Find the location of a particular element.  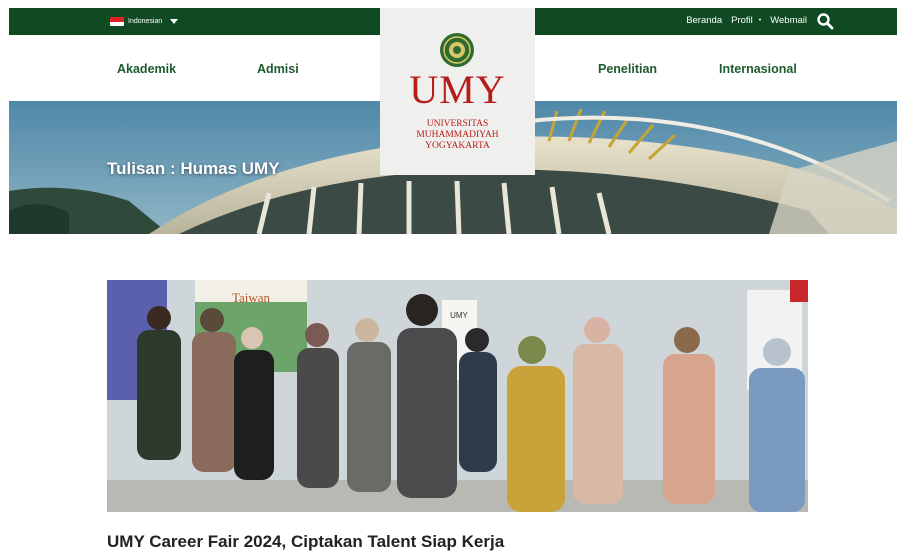

nav-admisi: Admisi is located at coordinates (278, 69).